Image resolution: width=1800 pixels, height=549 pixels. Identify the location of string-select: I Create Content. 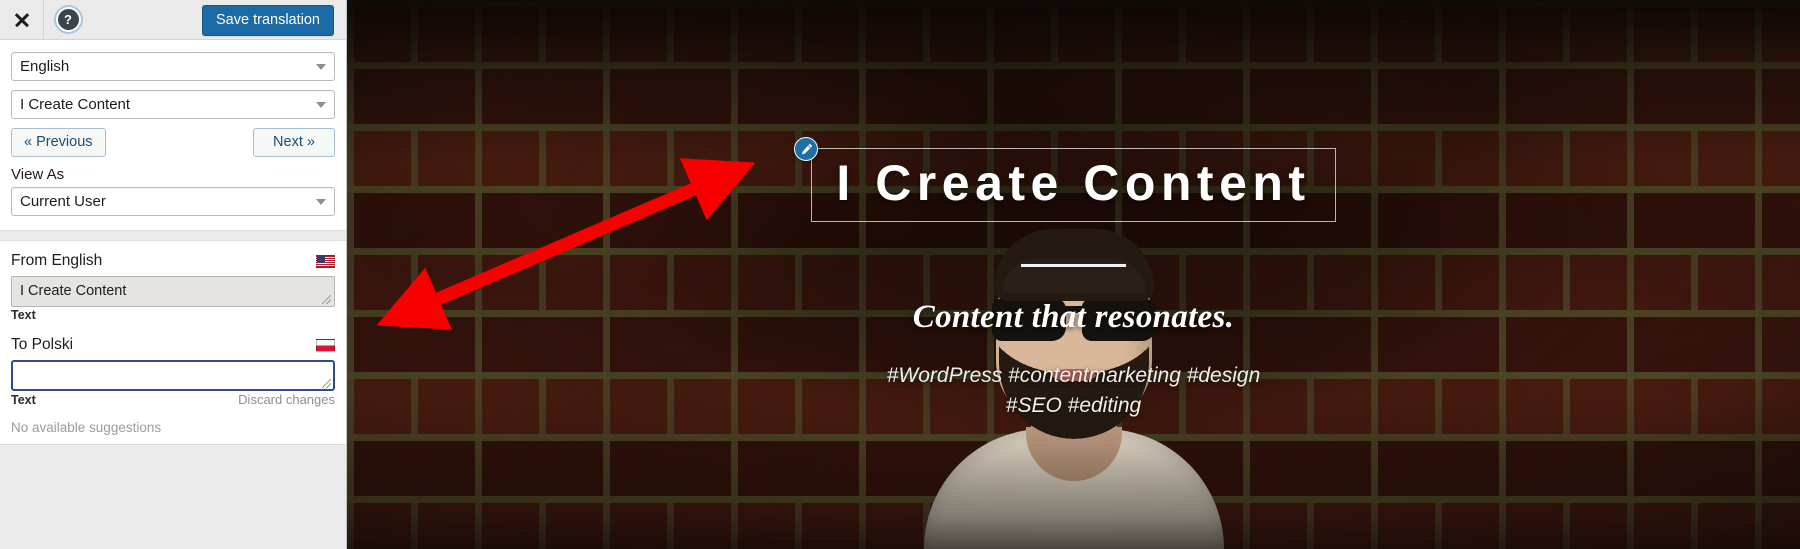
(173, 104).